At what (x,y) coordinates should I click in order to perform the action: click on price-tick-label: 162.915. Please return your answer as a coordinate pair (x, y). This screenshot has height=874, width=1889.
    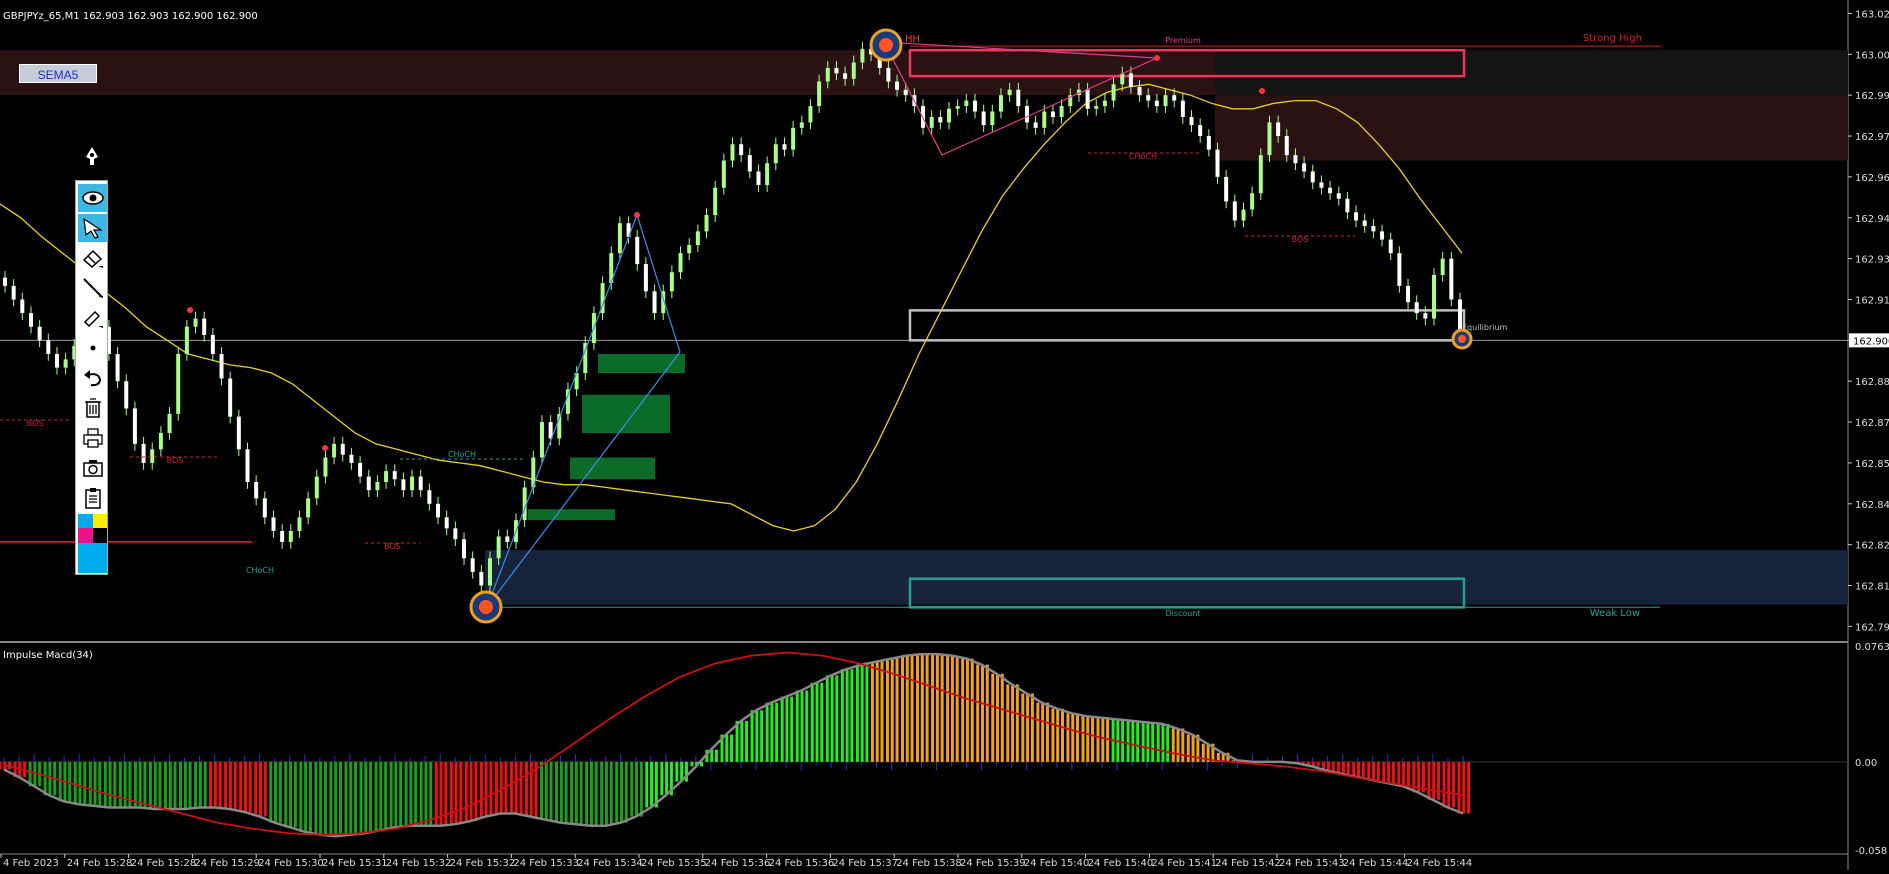
    Looking at the image, I should click on (1872, 300).